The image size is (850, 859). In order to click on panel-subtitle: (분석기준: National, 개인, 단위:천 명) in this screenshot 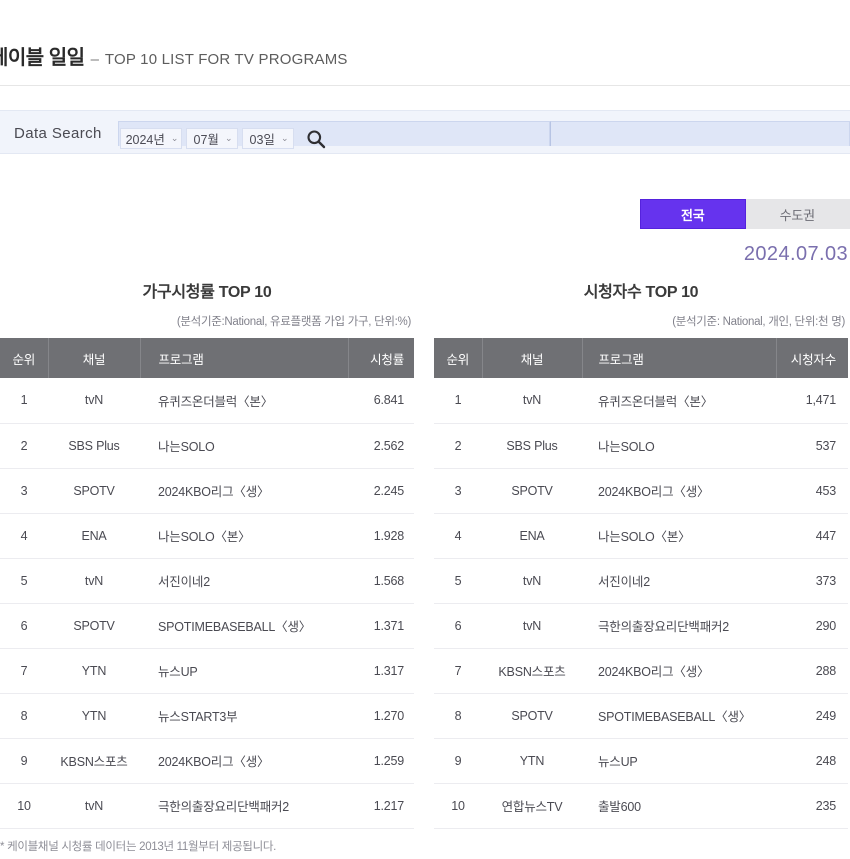, I will do `click(758, 322)`.